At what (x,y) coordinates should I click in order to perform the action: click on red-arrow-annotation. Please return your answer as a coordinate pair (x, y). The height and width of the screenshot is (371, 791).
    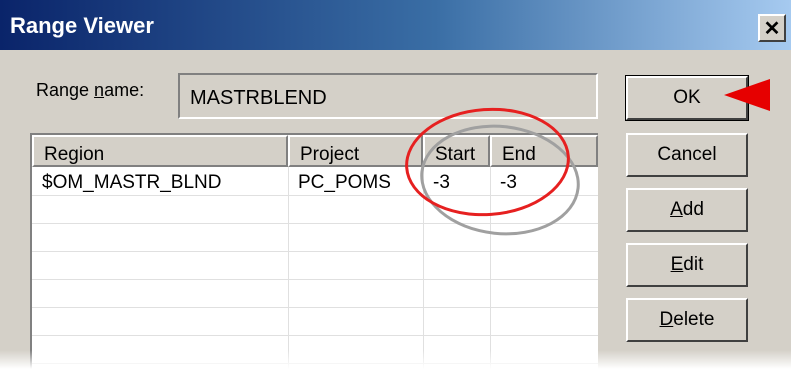
    Looking at the image, I should click on (747, 95).